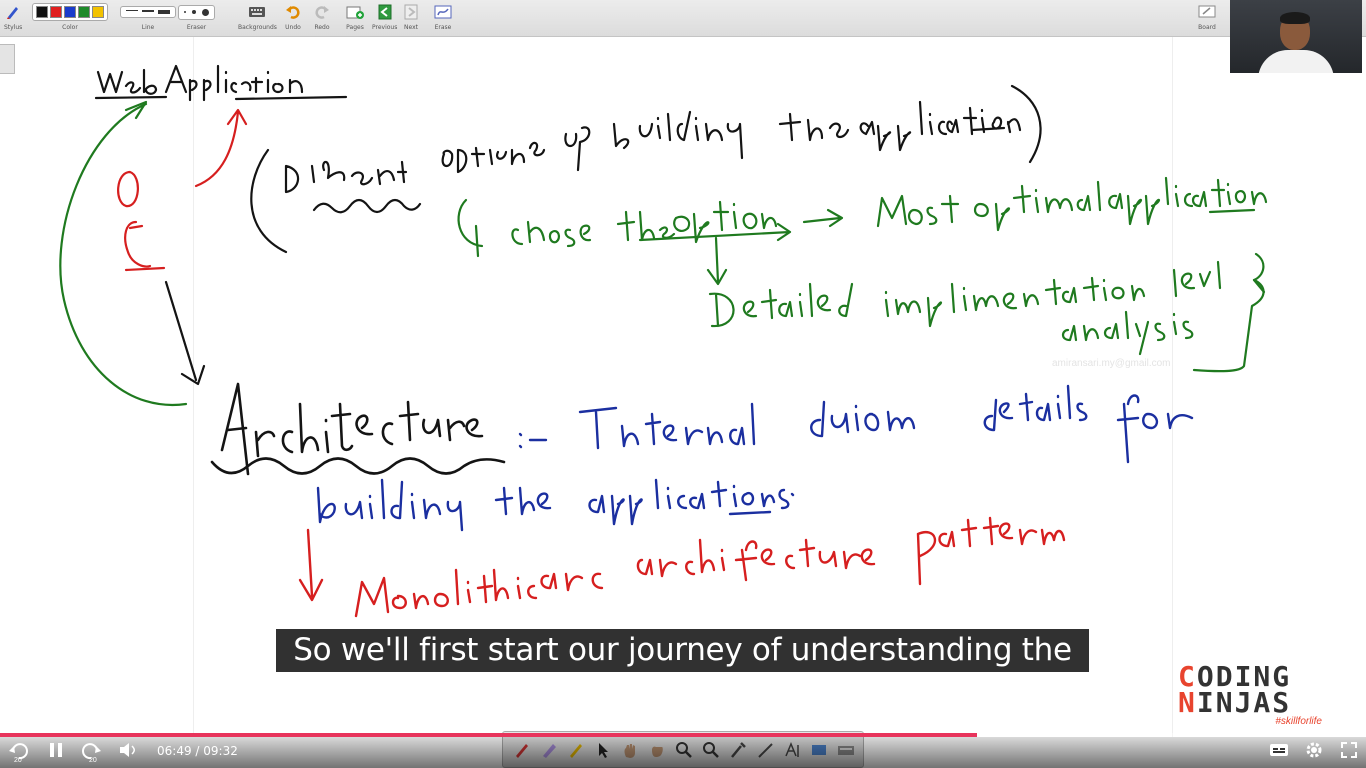  Describe the element at coordinates (197, 751) in the screenshot. I see `playback-time: 06:49 / 09:32` at that location.